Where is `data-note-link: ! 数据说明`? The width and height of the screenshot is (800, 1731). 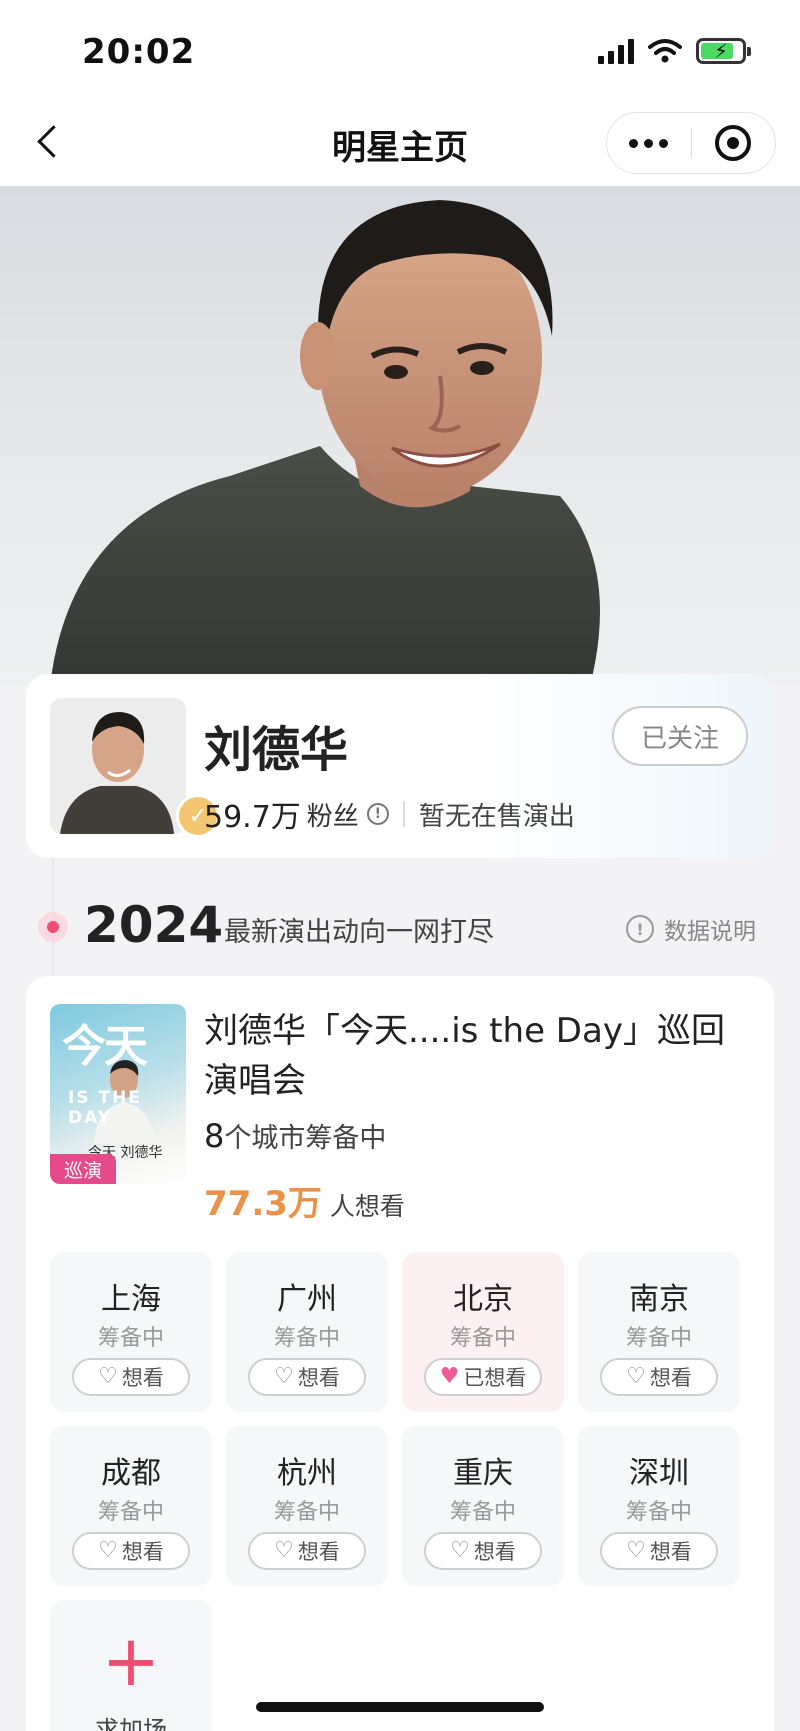 data-note-link: ! 数据说明 is located at coordinates (691, 929).